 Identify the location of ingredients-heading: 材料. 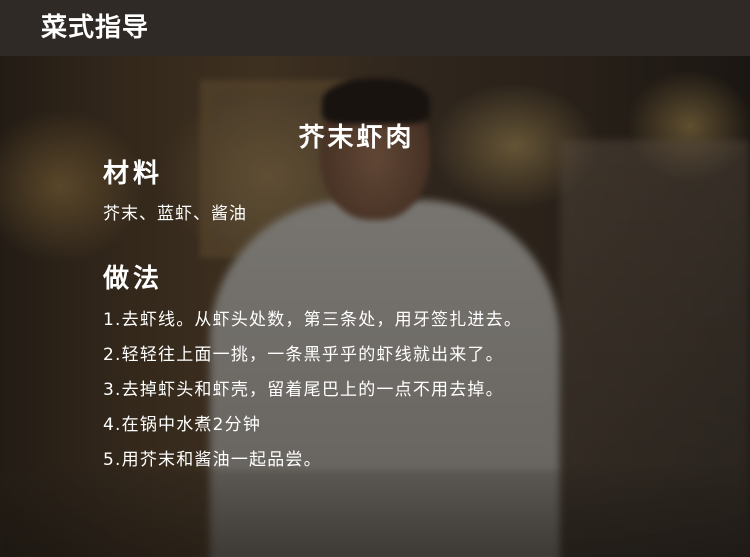
(133, 174).